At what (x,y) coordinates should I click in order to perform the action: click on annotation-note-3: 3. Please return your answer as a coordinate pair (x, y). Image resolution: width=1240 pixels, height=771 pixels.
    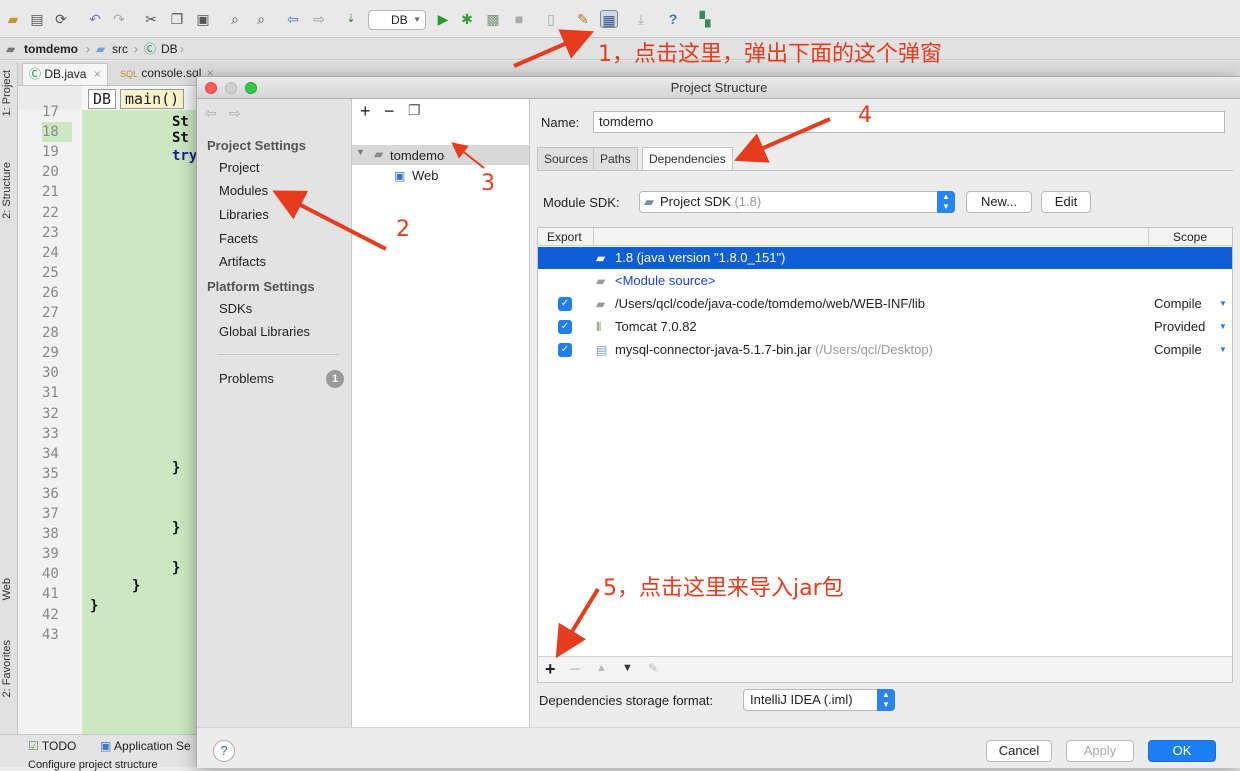
    Looking at the image, I should click on (488, 183).